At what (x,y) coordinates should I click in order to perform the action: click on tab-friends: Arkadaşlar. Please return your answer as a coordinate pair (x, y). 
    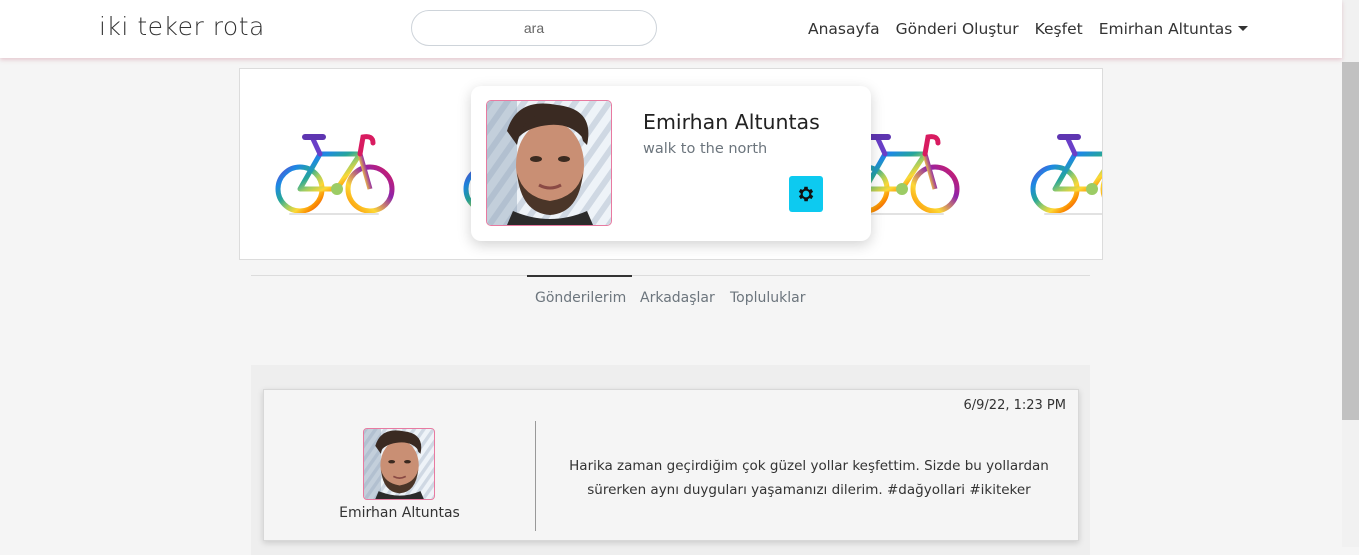
    Looking at the image, I should click on (677, 298).